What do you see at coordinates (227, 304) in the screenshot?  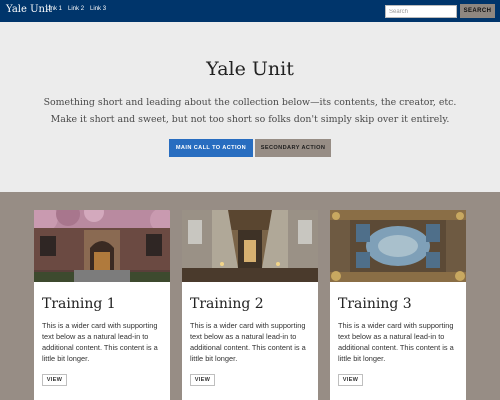 I see `card-title: Training 2` at bounding box center [227, 304].